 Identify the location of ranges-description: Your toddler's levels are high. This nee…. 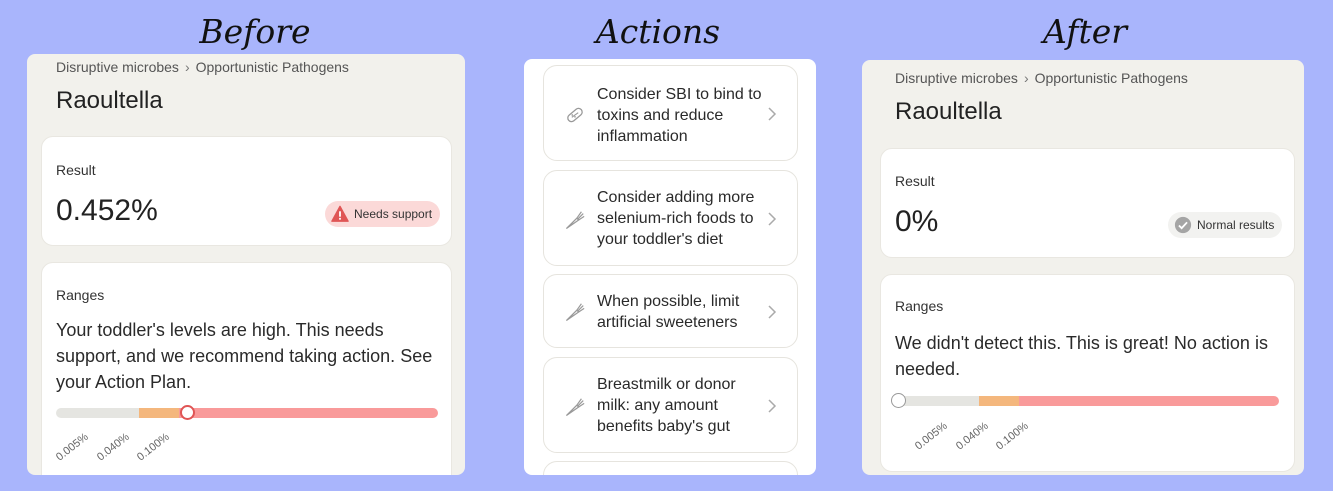
(244, 356).